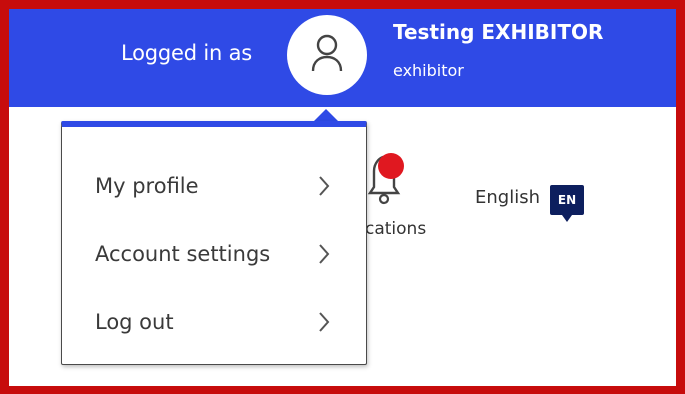  What do you see at coordinates (326, 115) in the screenshot?
I see `dropdown-caret` at bounding box center [326, 115].